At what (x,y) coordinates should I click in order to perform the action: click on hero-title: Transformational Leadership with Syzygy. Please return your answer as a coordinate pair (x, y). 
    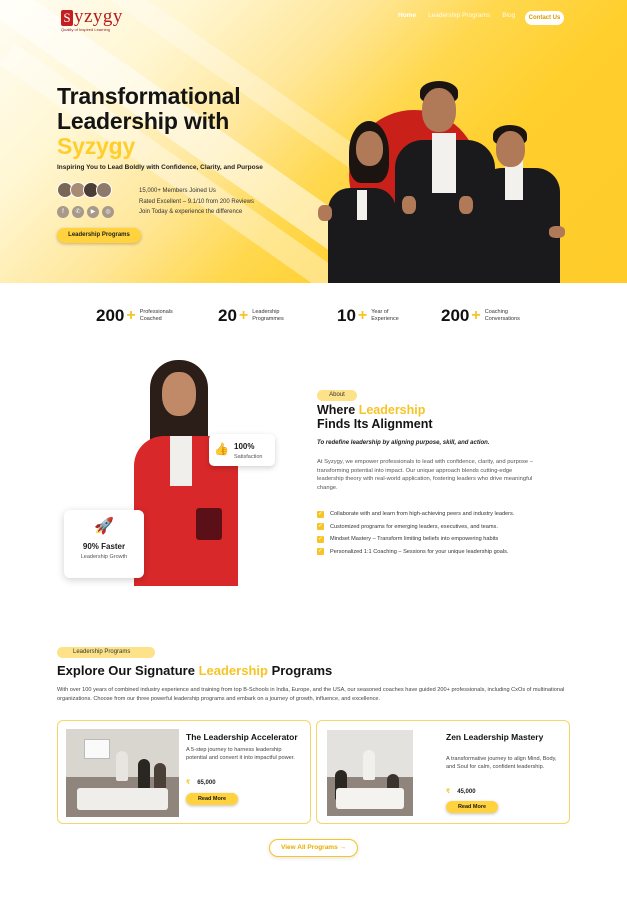
    Looking at the image, I should click on (149, 121).